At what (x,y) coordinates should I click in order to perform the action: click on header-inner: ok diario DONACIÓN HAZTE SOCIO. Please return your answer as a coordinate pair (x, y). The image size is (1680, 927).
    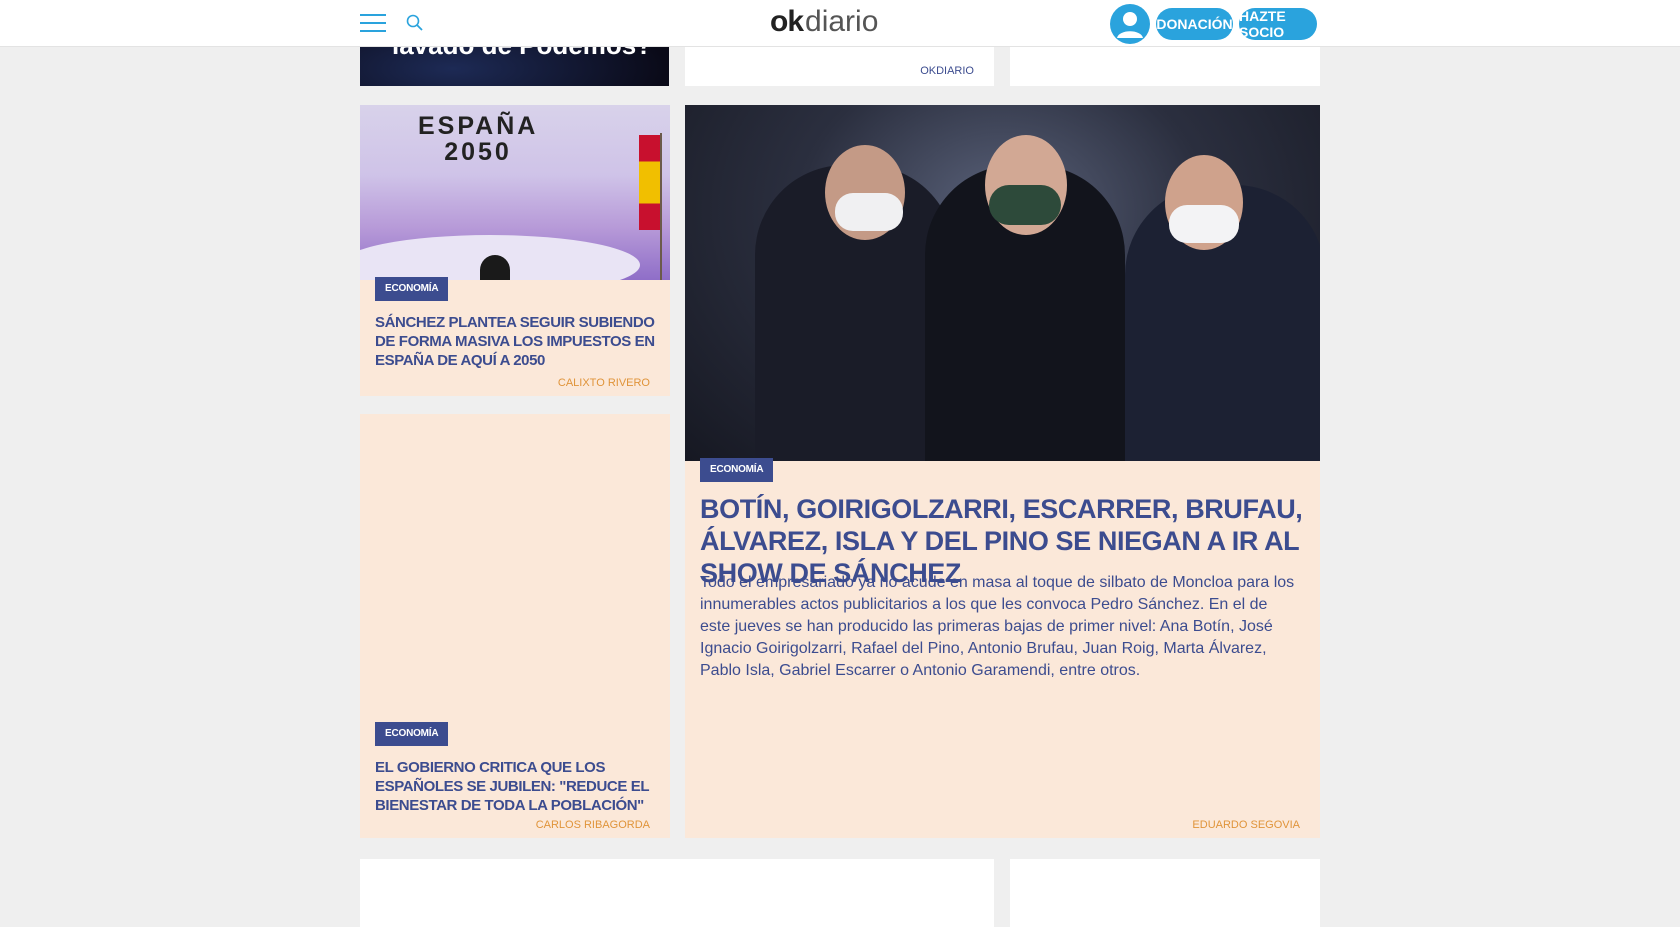
    Looking at the image, I should click on (840, 23).